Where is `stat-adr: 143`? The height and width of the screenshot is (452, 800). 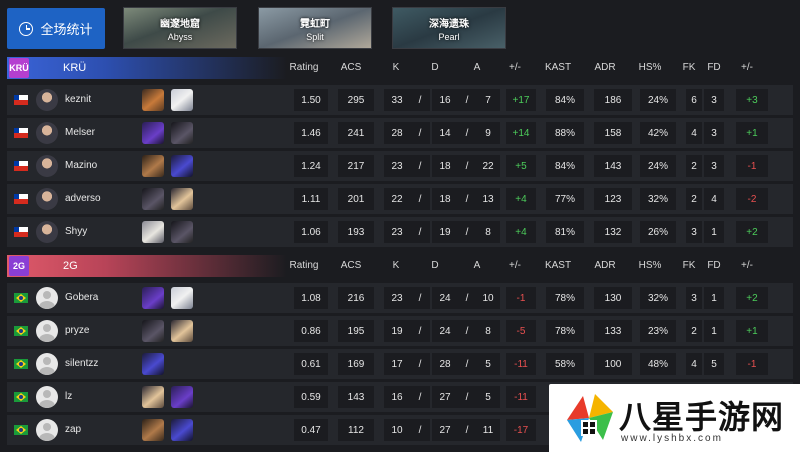
stat-adr: 143 is located at coordinates (613, 166).